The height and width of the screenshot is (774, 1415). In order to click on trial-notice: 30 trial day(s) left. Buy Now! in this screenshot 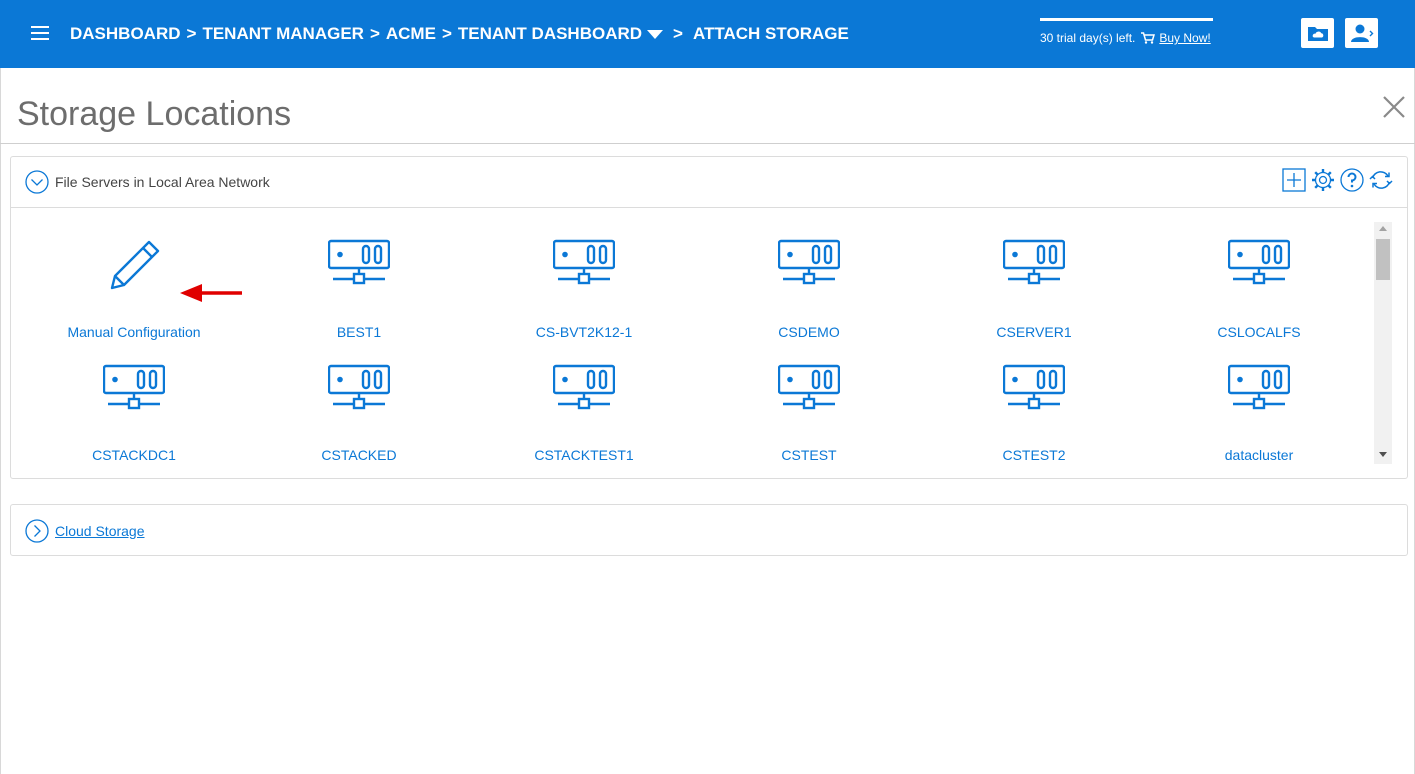, I will do `click(1125, 38)`.